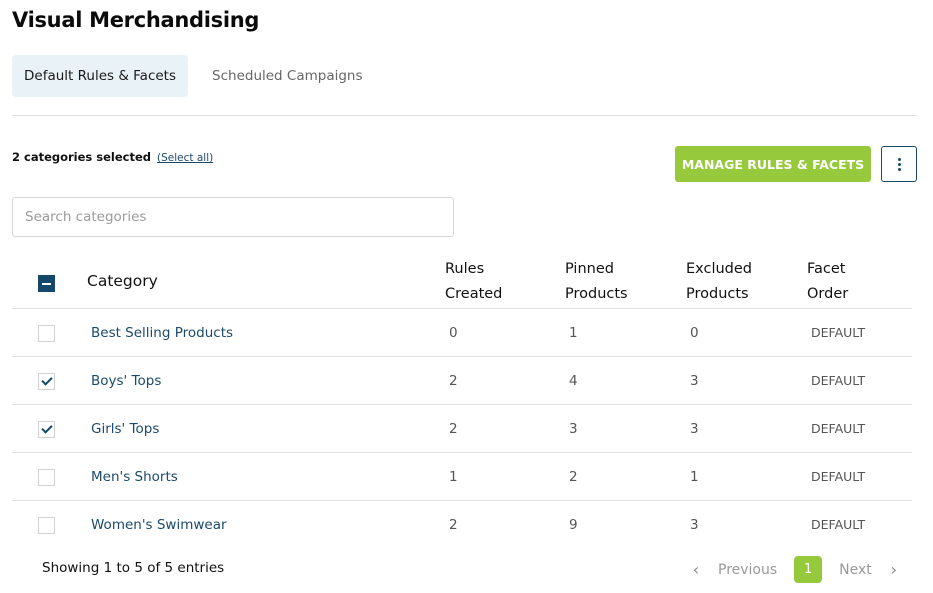 The image size is (933, 593). I want to click on column-header-facet-order: Facet Order, so click(827, 282).